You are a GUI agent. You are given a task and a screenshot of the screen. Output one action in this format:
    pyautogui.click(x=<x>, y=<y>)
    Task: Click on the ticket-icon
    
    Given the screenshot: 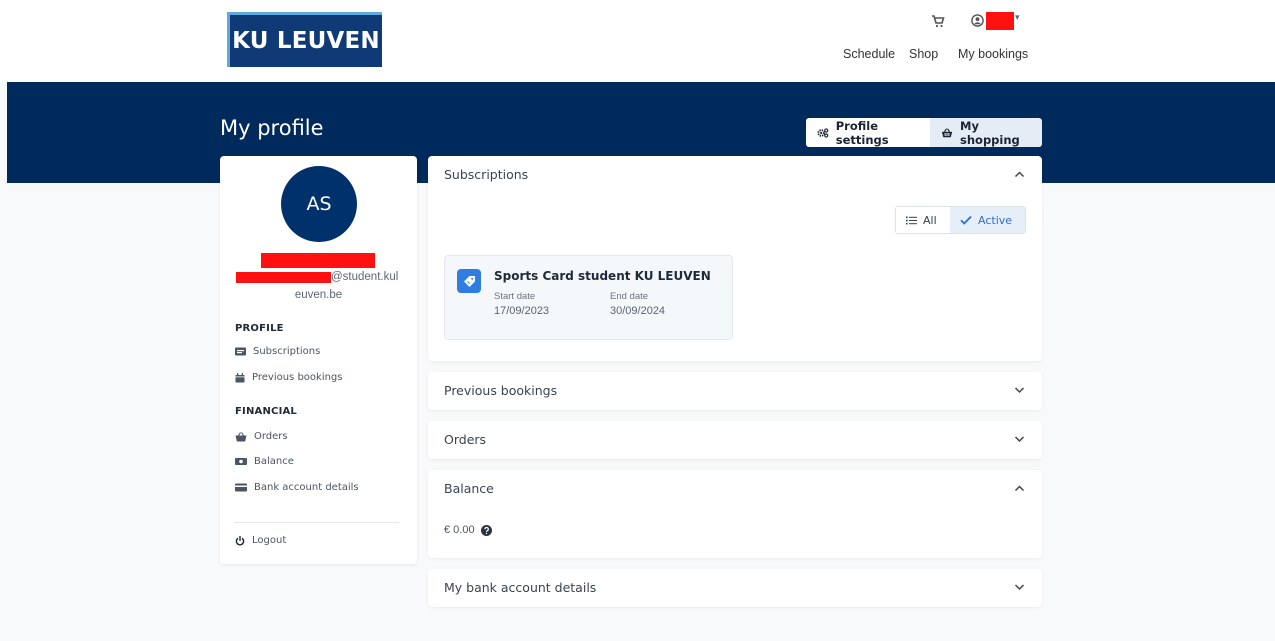 What is the action you would take?
    pyautogui.click(x=469, y=281)
    